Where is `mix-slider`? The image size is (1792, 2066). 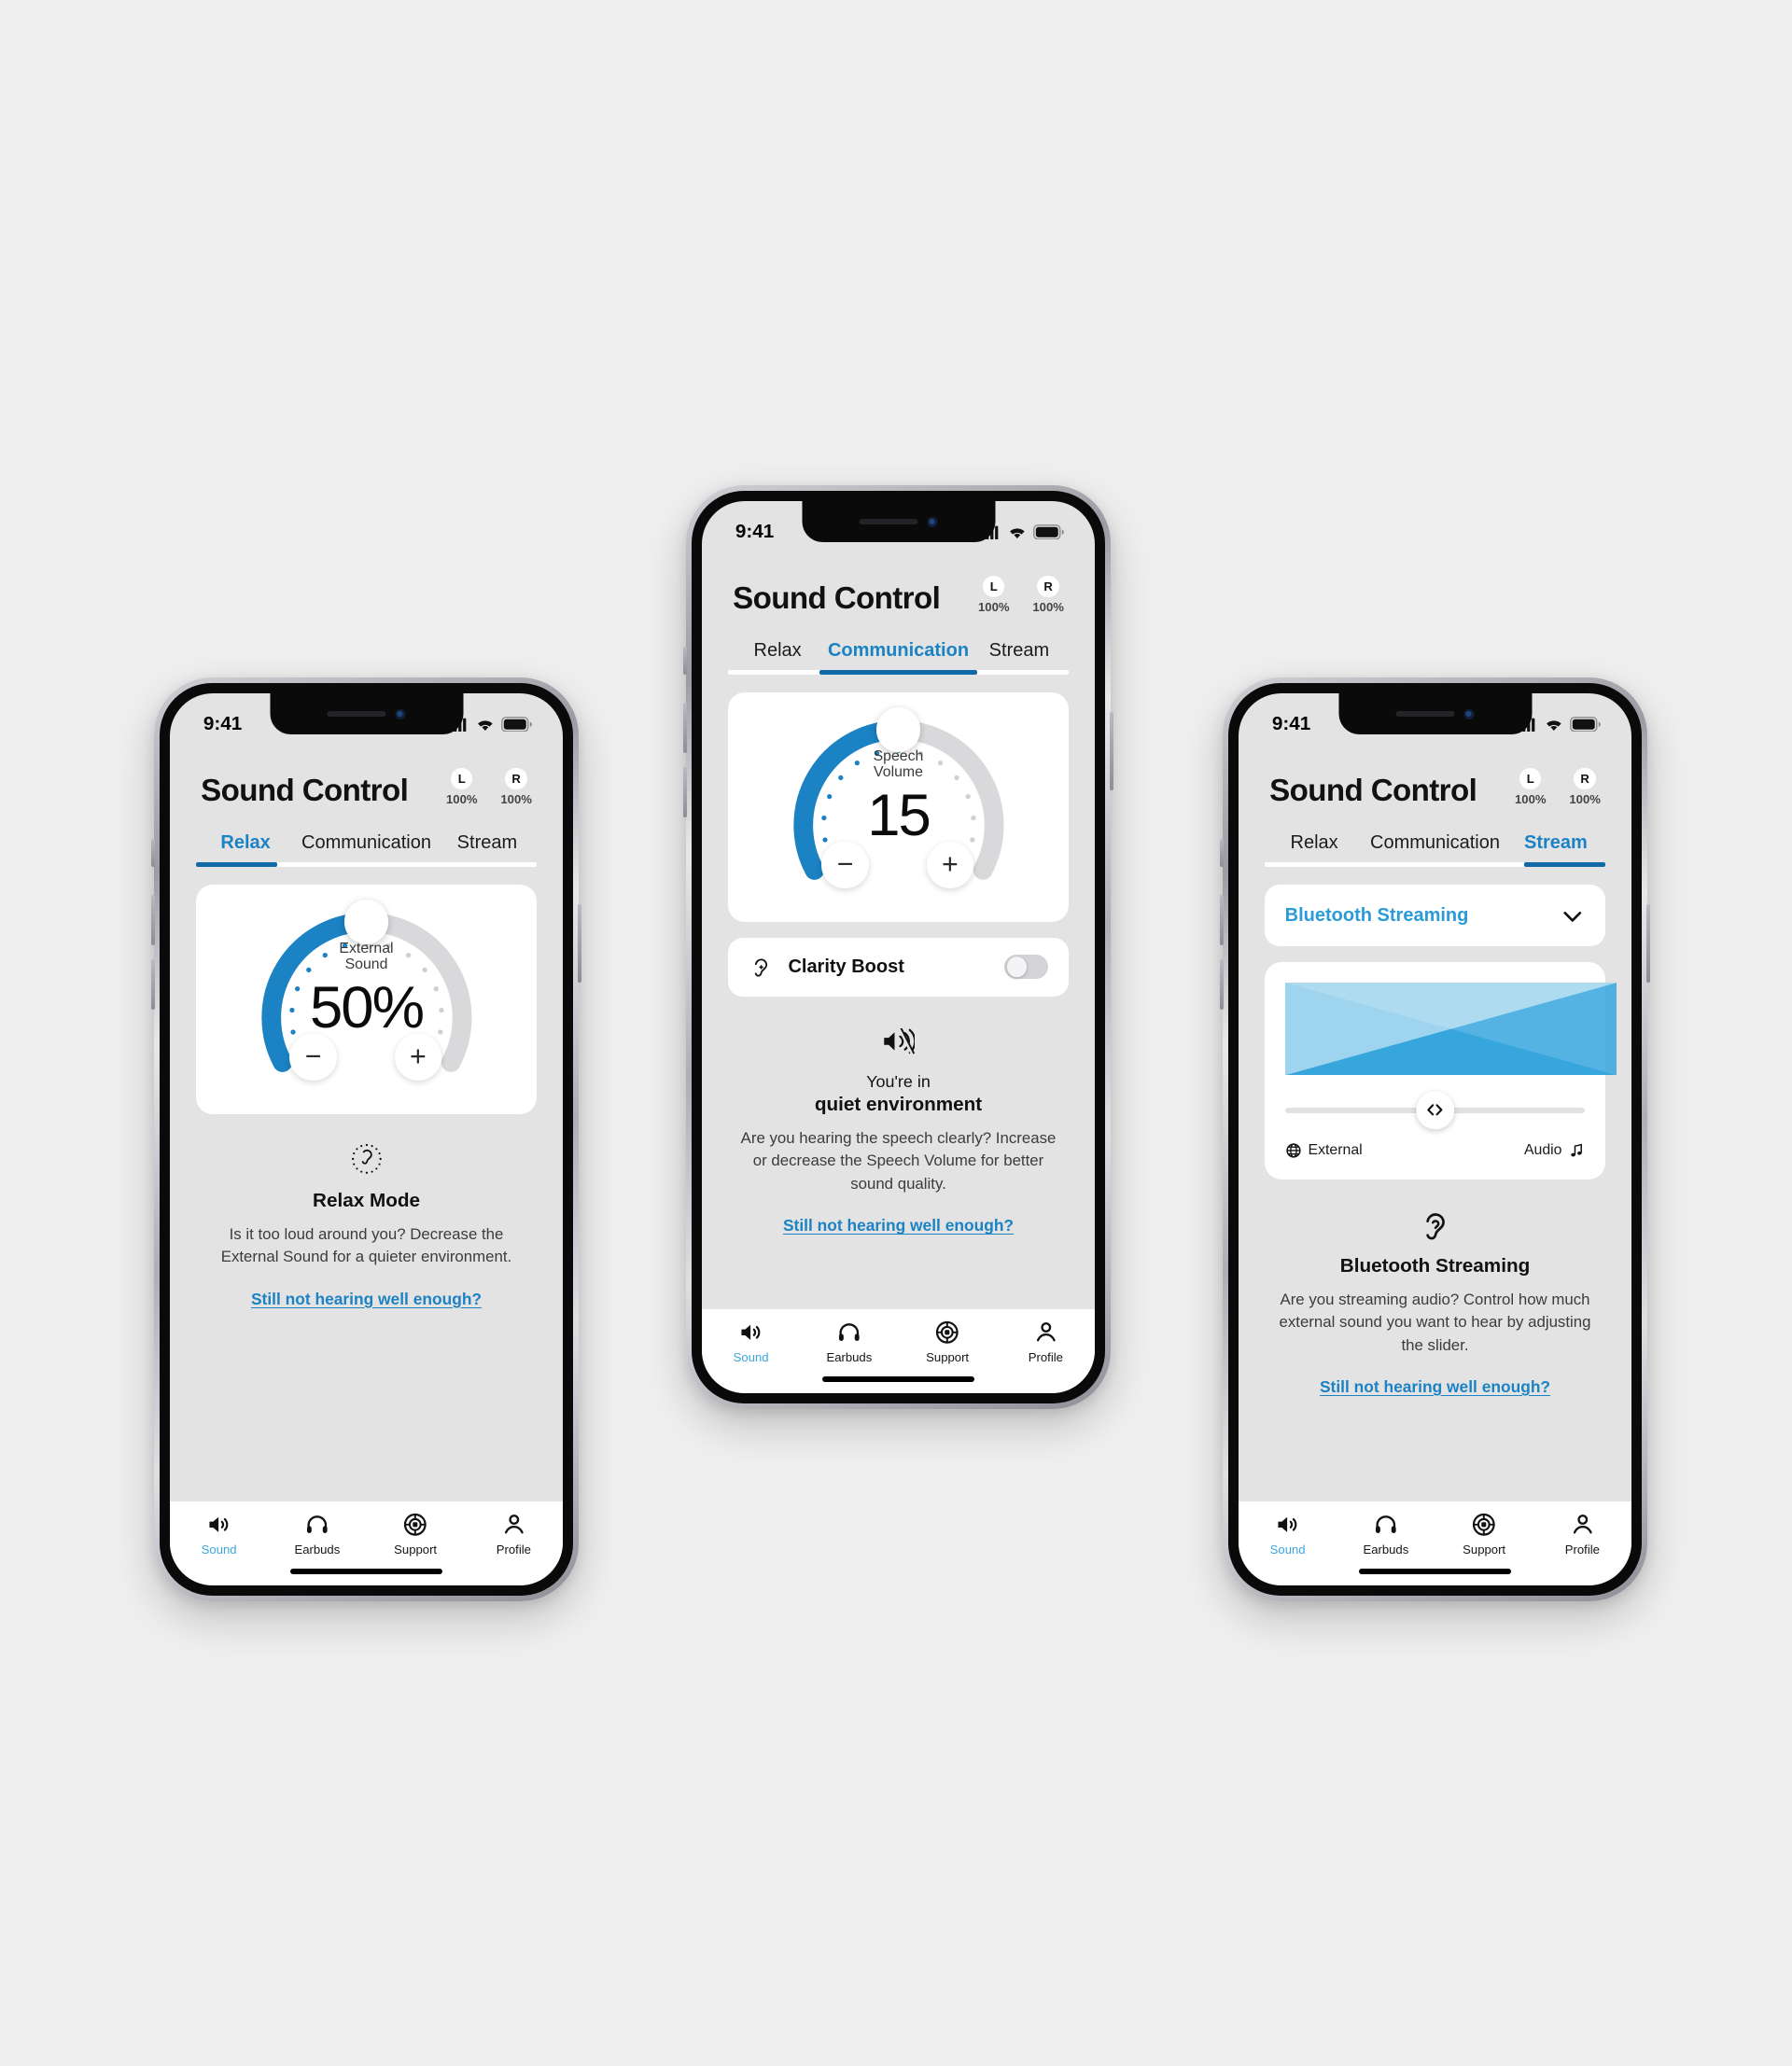
mix-slider is located at coordinates (1435, 1110).